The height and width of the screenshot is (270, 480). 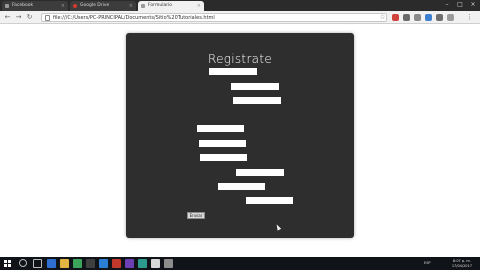 What do you see at coordinates (37, 263) in the screenshot?
I see `task-view-icon` at bounding box center [37, 263].